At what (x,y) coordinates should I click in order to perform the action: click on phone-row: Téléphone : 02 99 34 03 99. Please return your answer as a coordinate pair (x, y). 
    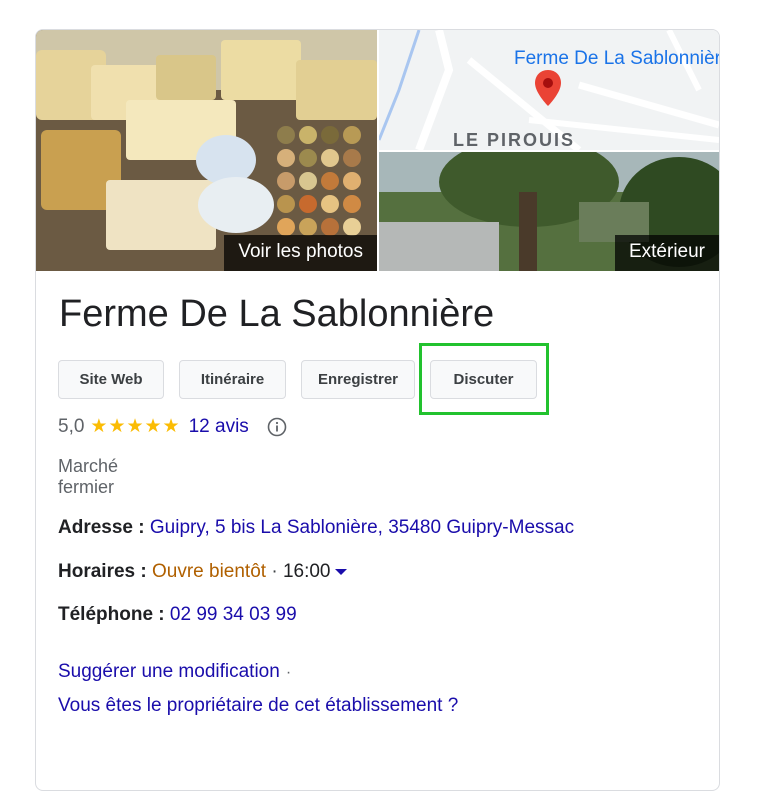
    Looking at the image, I should click on (177, 615).